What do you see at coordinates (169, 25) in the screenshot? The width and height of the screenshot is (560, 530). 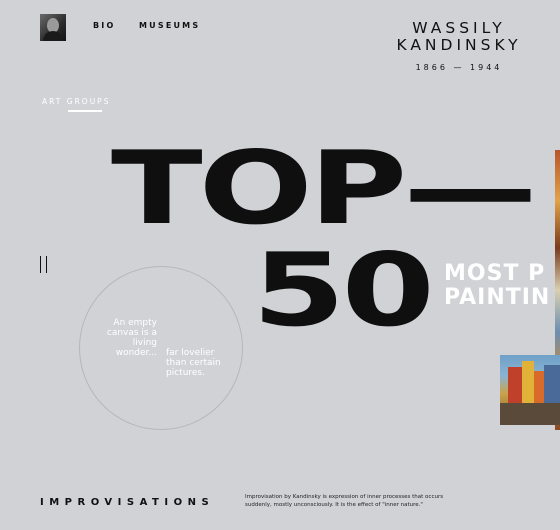 I see `nav-museums-link: MUSEUMS` at bounding box center [169, 25].